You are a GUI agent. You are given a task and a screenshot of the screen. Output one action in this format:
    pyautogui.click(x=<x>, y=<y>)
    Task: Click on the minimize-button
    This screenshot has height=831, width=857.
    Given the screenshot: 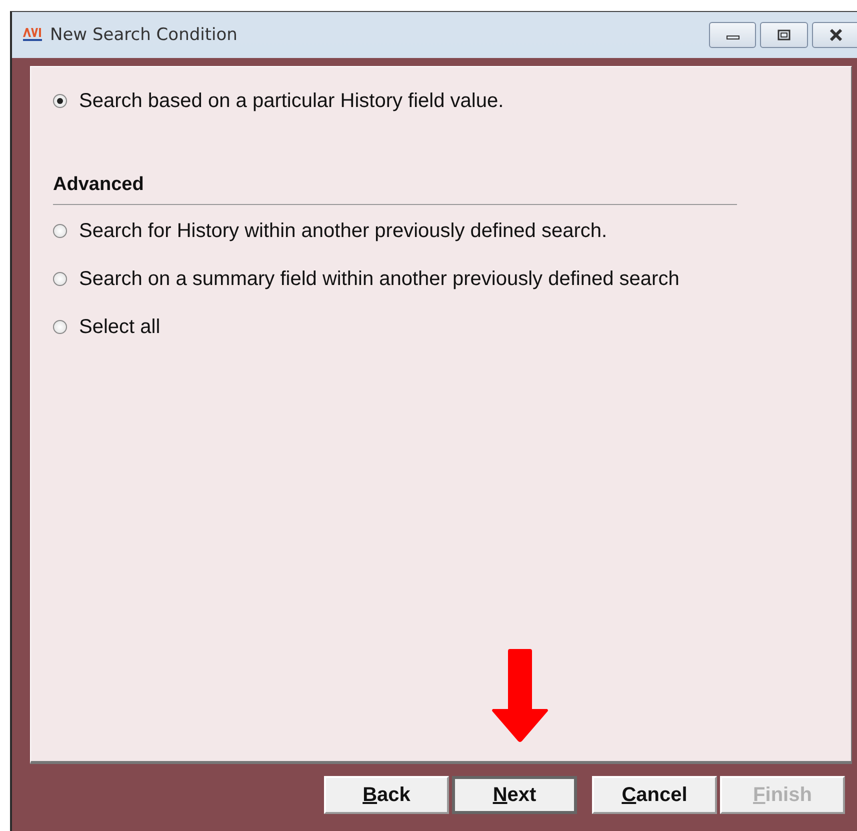 What is the action you would take?
    pyautogui.click(x=732, y=35)
    